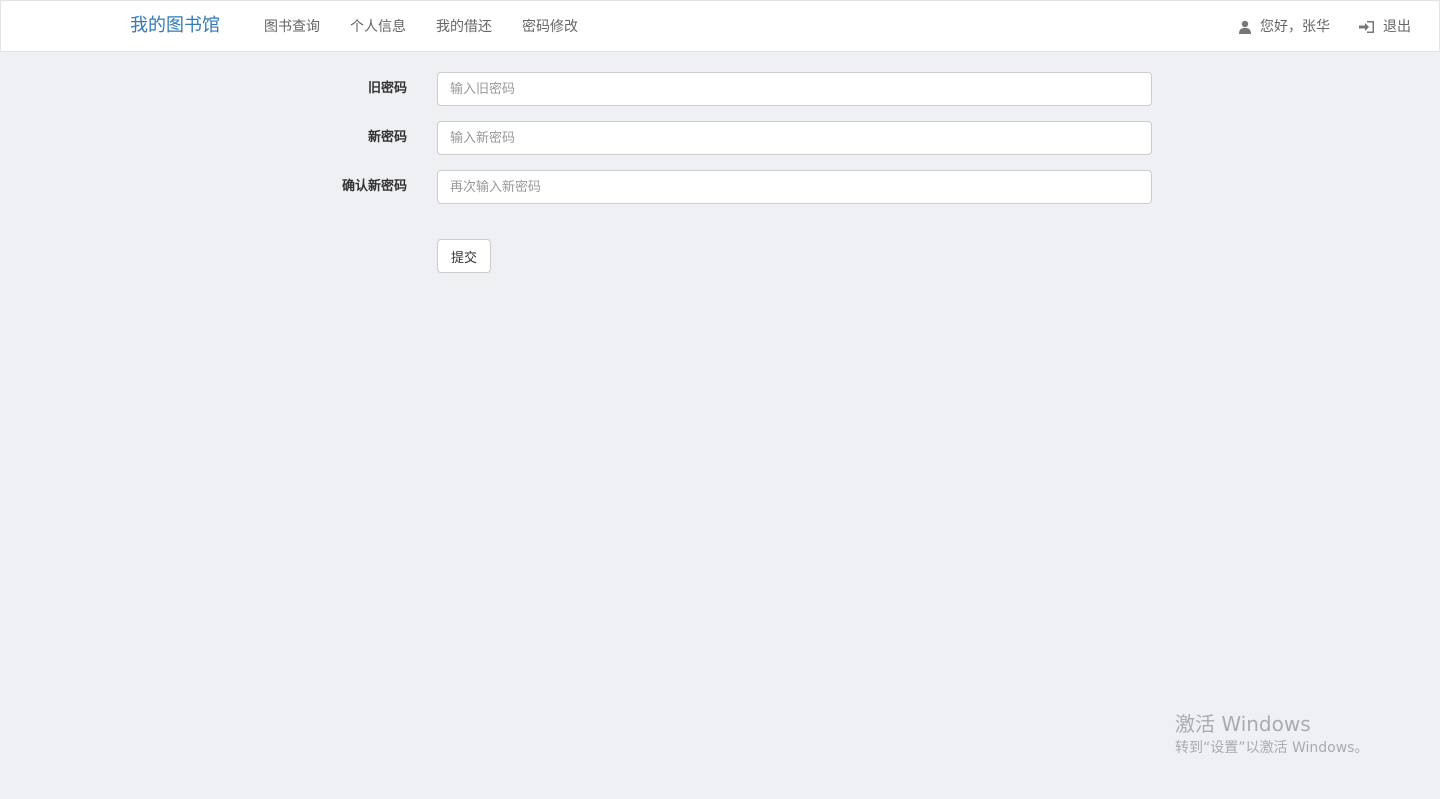 The width and height of the screenshot is (1440, 799). I want to click on old-password-input, so click(794, 89).